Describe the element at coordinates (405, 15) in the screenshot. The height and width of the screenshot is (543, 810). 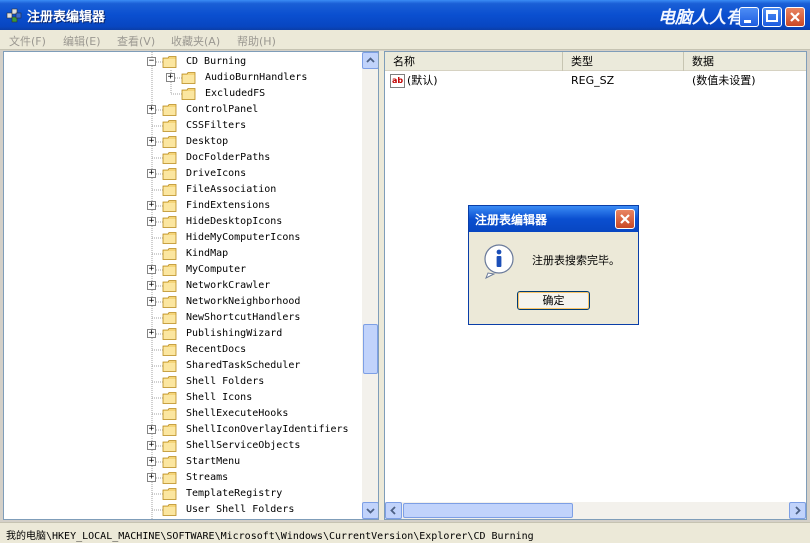
I see `title-bar: 注册表编辑器 电脑人人有` at that location.